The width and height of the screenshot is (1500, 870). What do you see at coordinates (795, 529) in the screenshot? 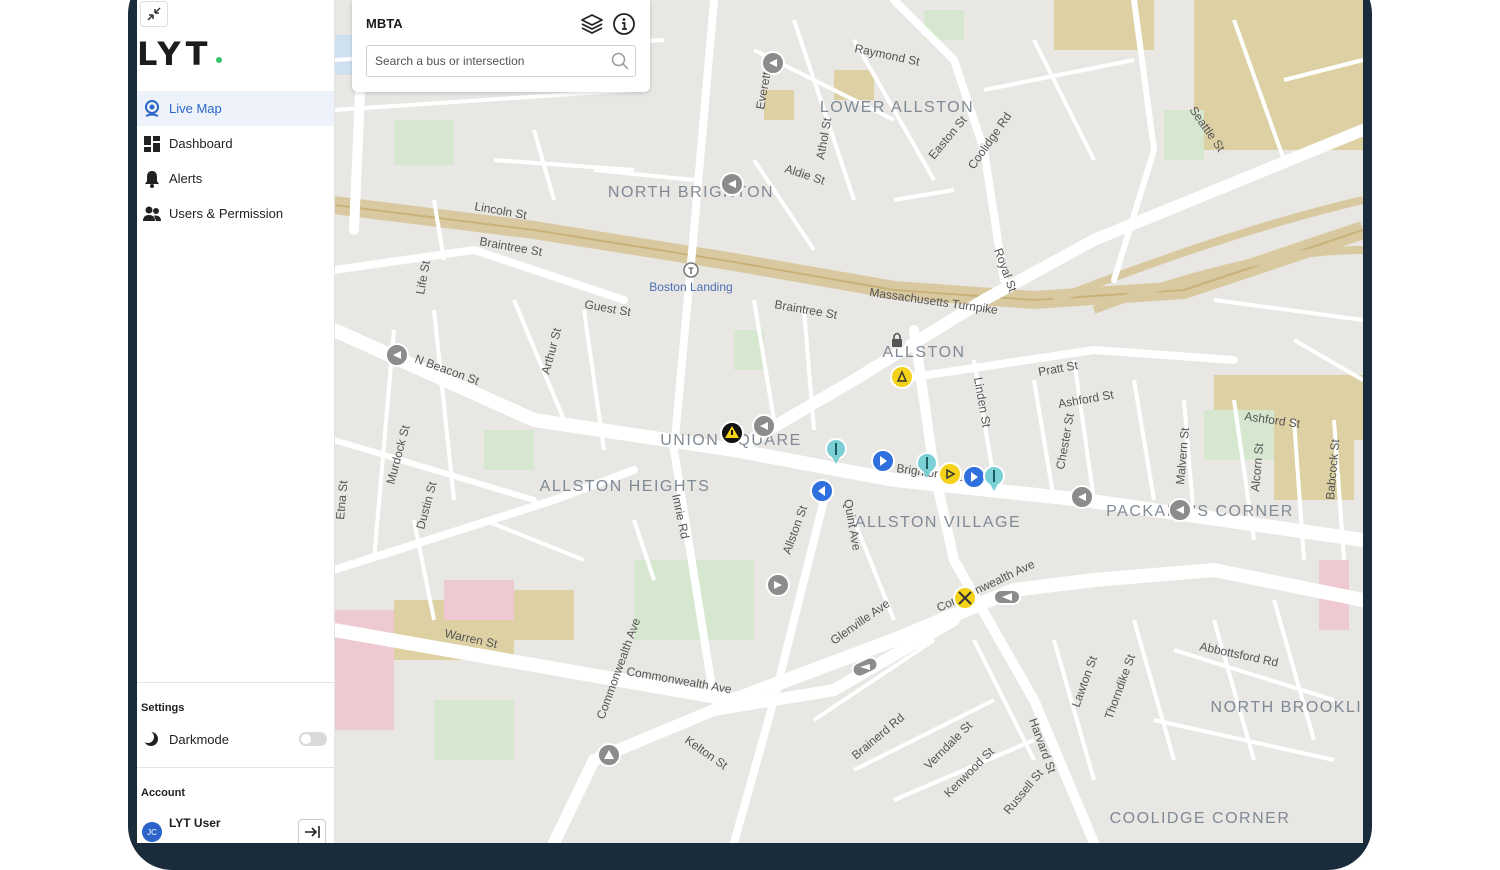
I see `street-label: Allston St` at bounding box center [795, 529].